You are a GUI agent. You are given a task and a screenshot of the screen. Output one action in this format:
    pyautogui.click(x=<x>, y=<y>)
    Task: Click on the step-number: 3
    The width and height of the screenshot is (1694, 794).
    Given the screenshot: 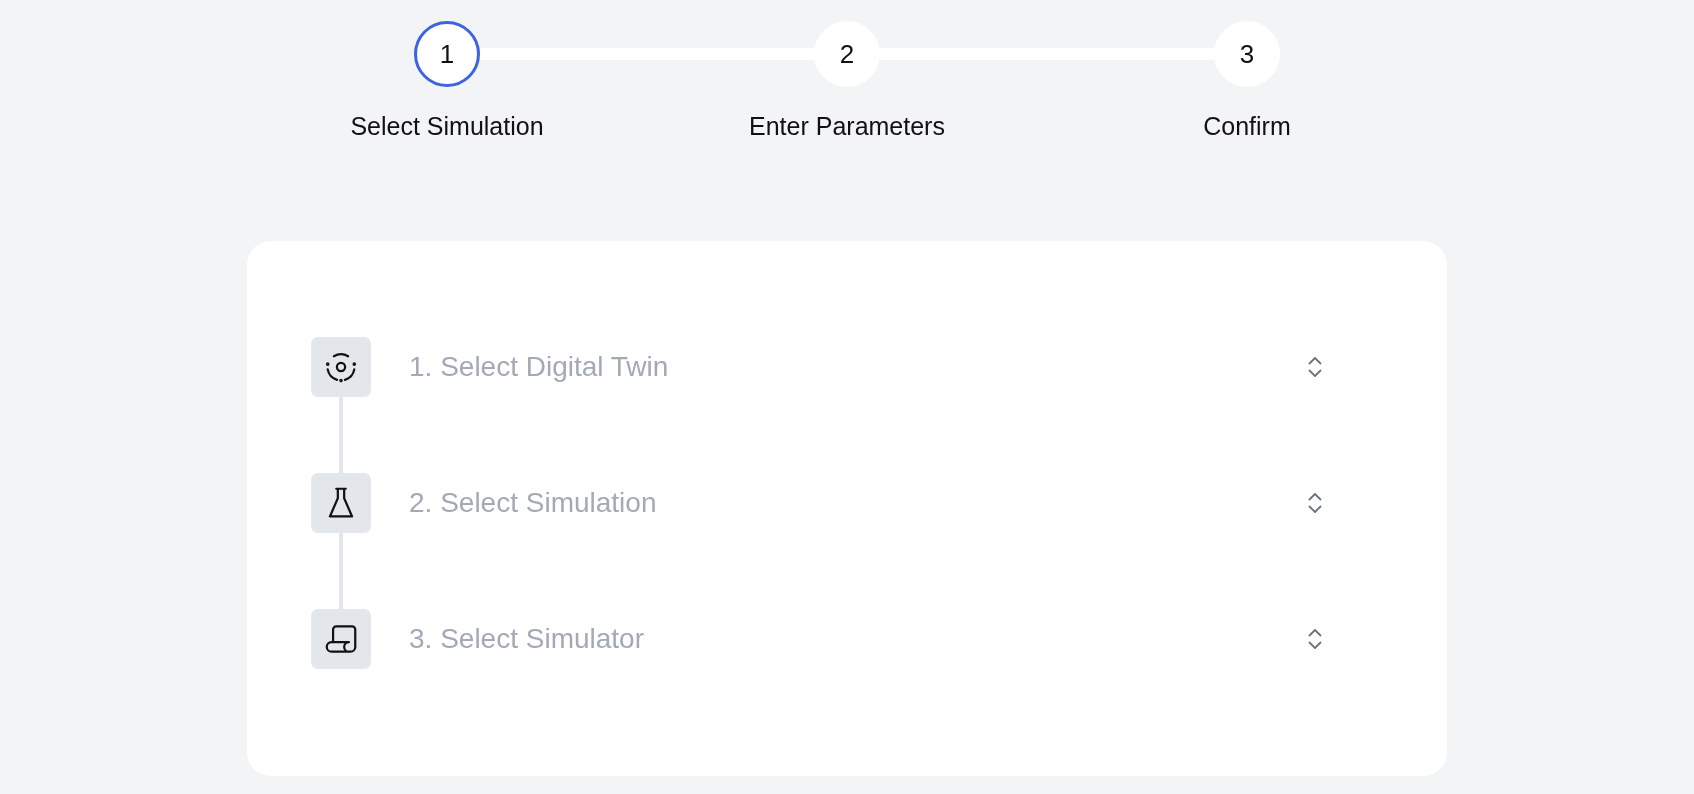 What is the action you would take?
    pyautogui.click(x=1247, y=54)
    